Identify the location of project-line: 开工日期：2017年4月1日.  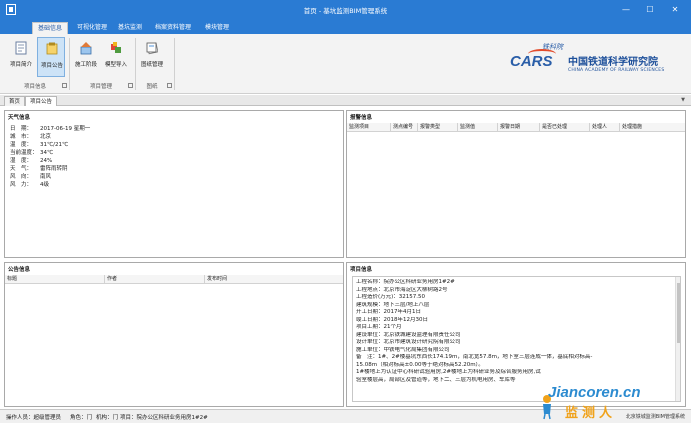
(388, 312).